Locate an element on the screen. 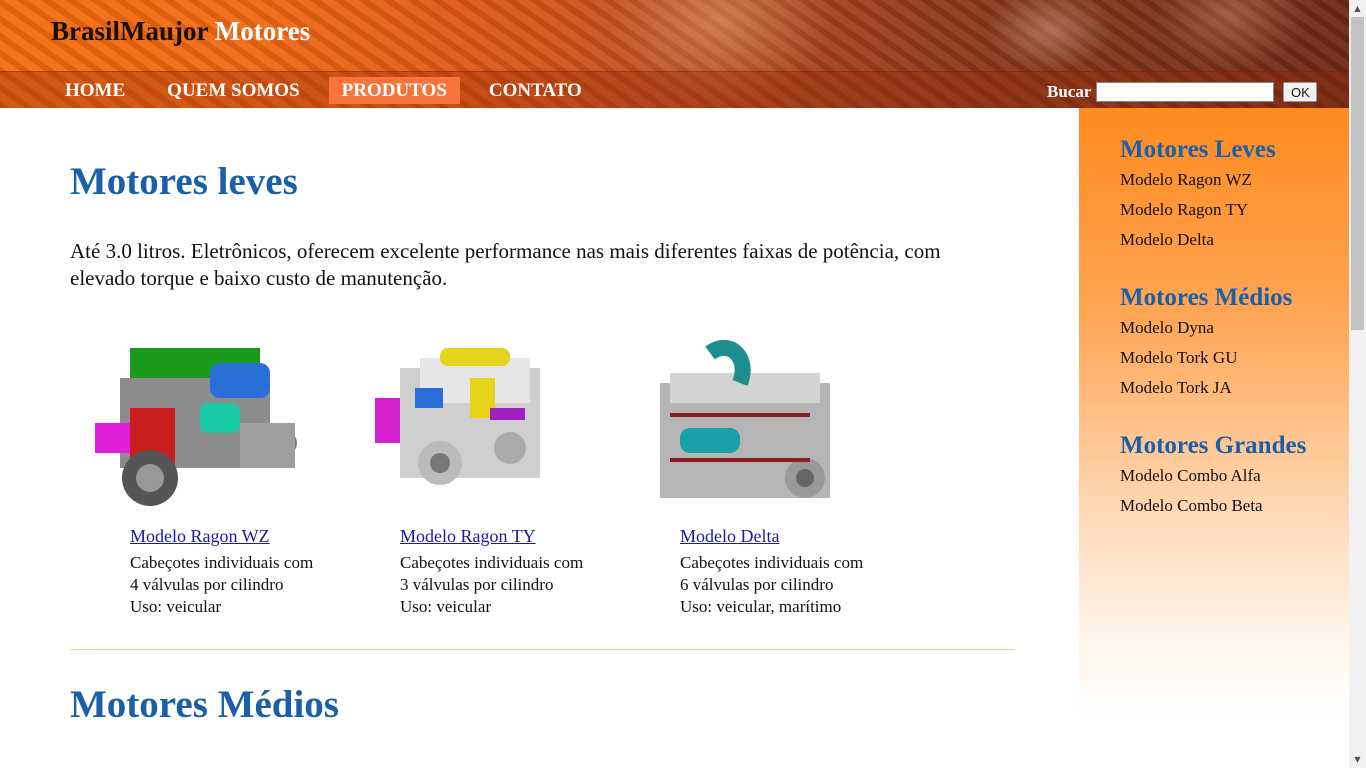  scrollbar-thumb is located at coordinates (1357, 173).